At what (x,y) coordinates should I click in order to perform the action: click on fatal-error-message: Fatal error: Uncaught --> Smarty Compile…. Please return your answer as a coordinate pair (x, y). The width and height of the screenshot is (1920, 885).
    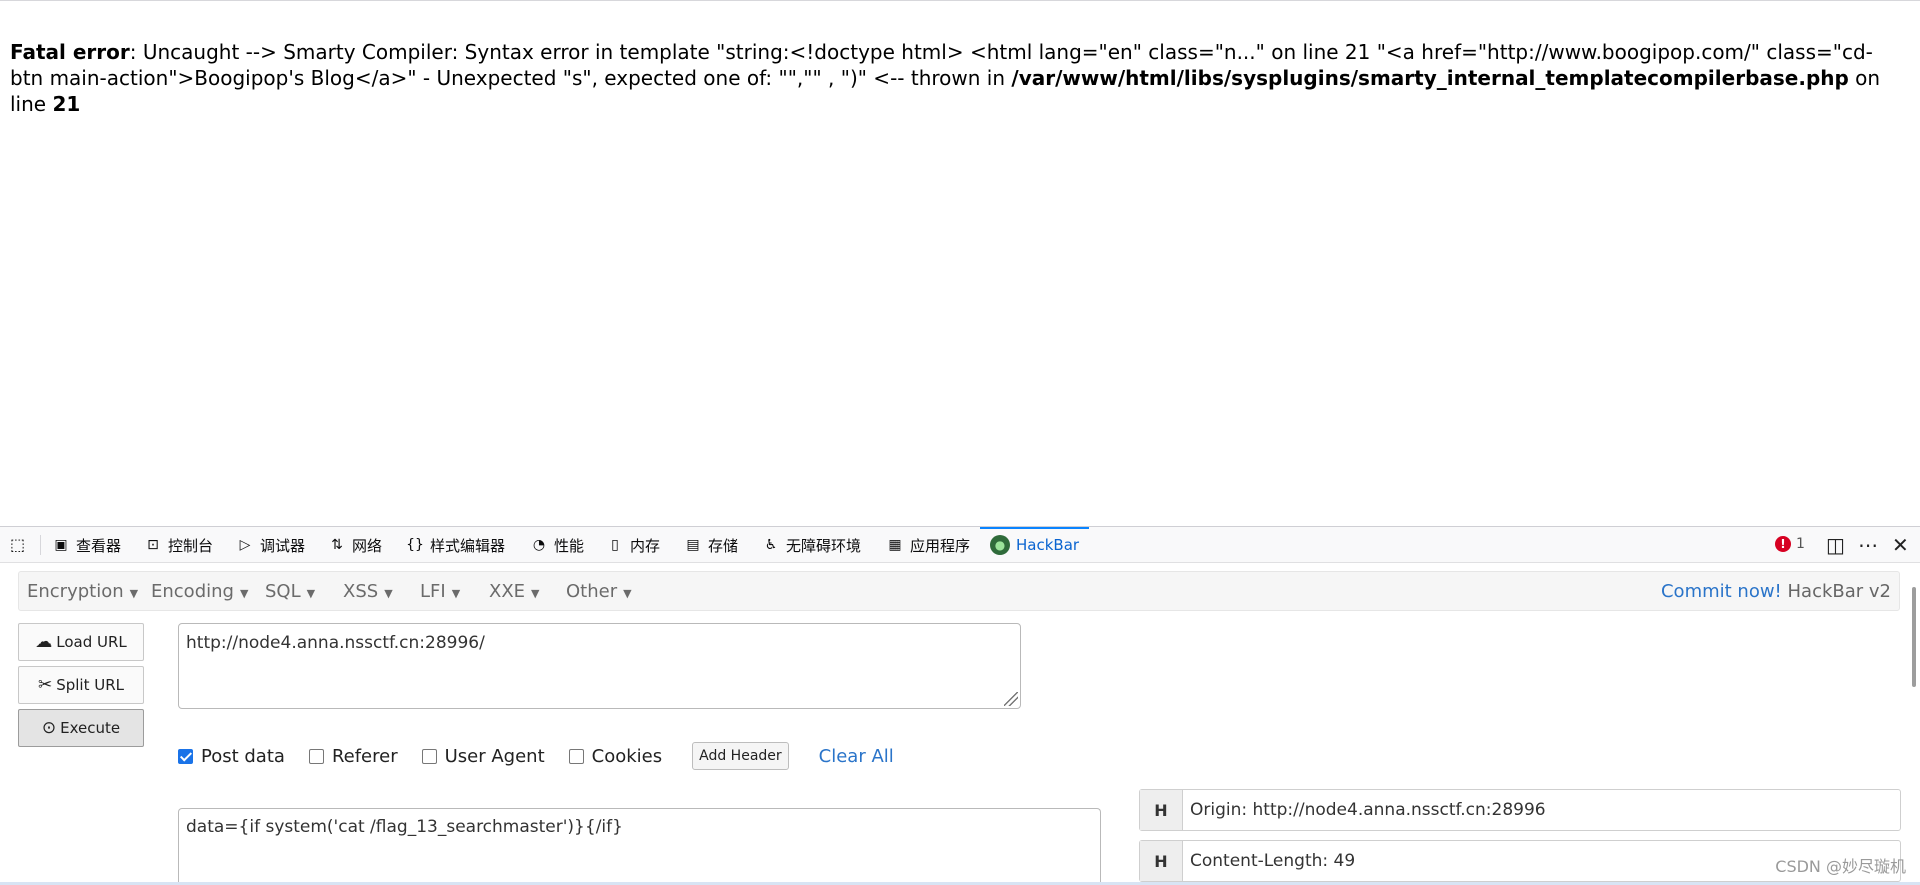
    Looking at the image, I should click on (950, 78).